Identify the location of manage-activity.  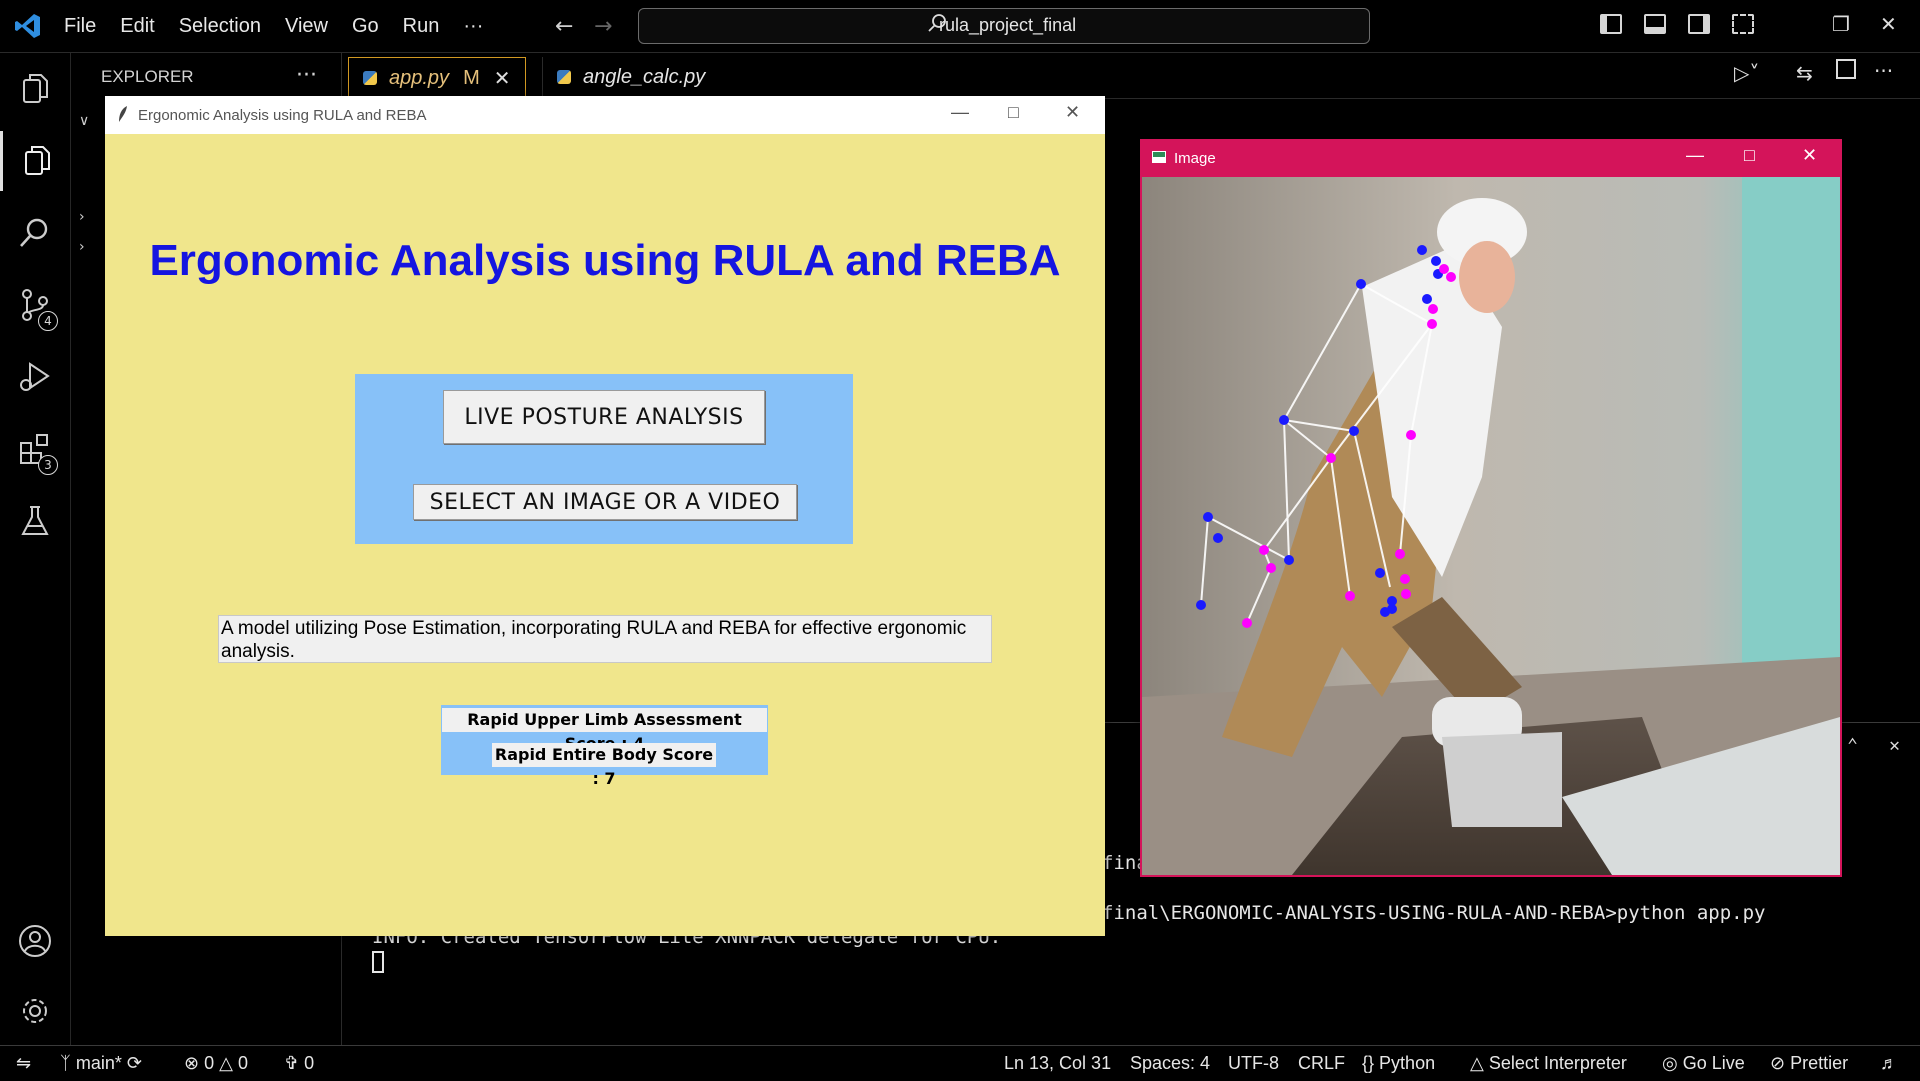
(35, 1011).